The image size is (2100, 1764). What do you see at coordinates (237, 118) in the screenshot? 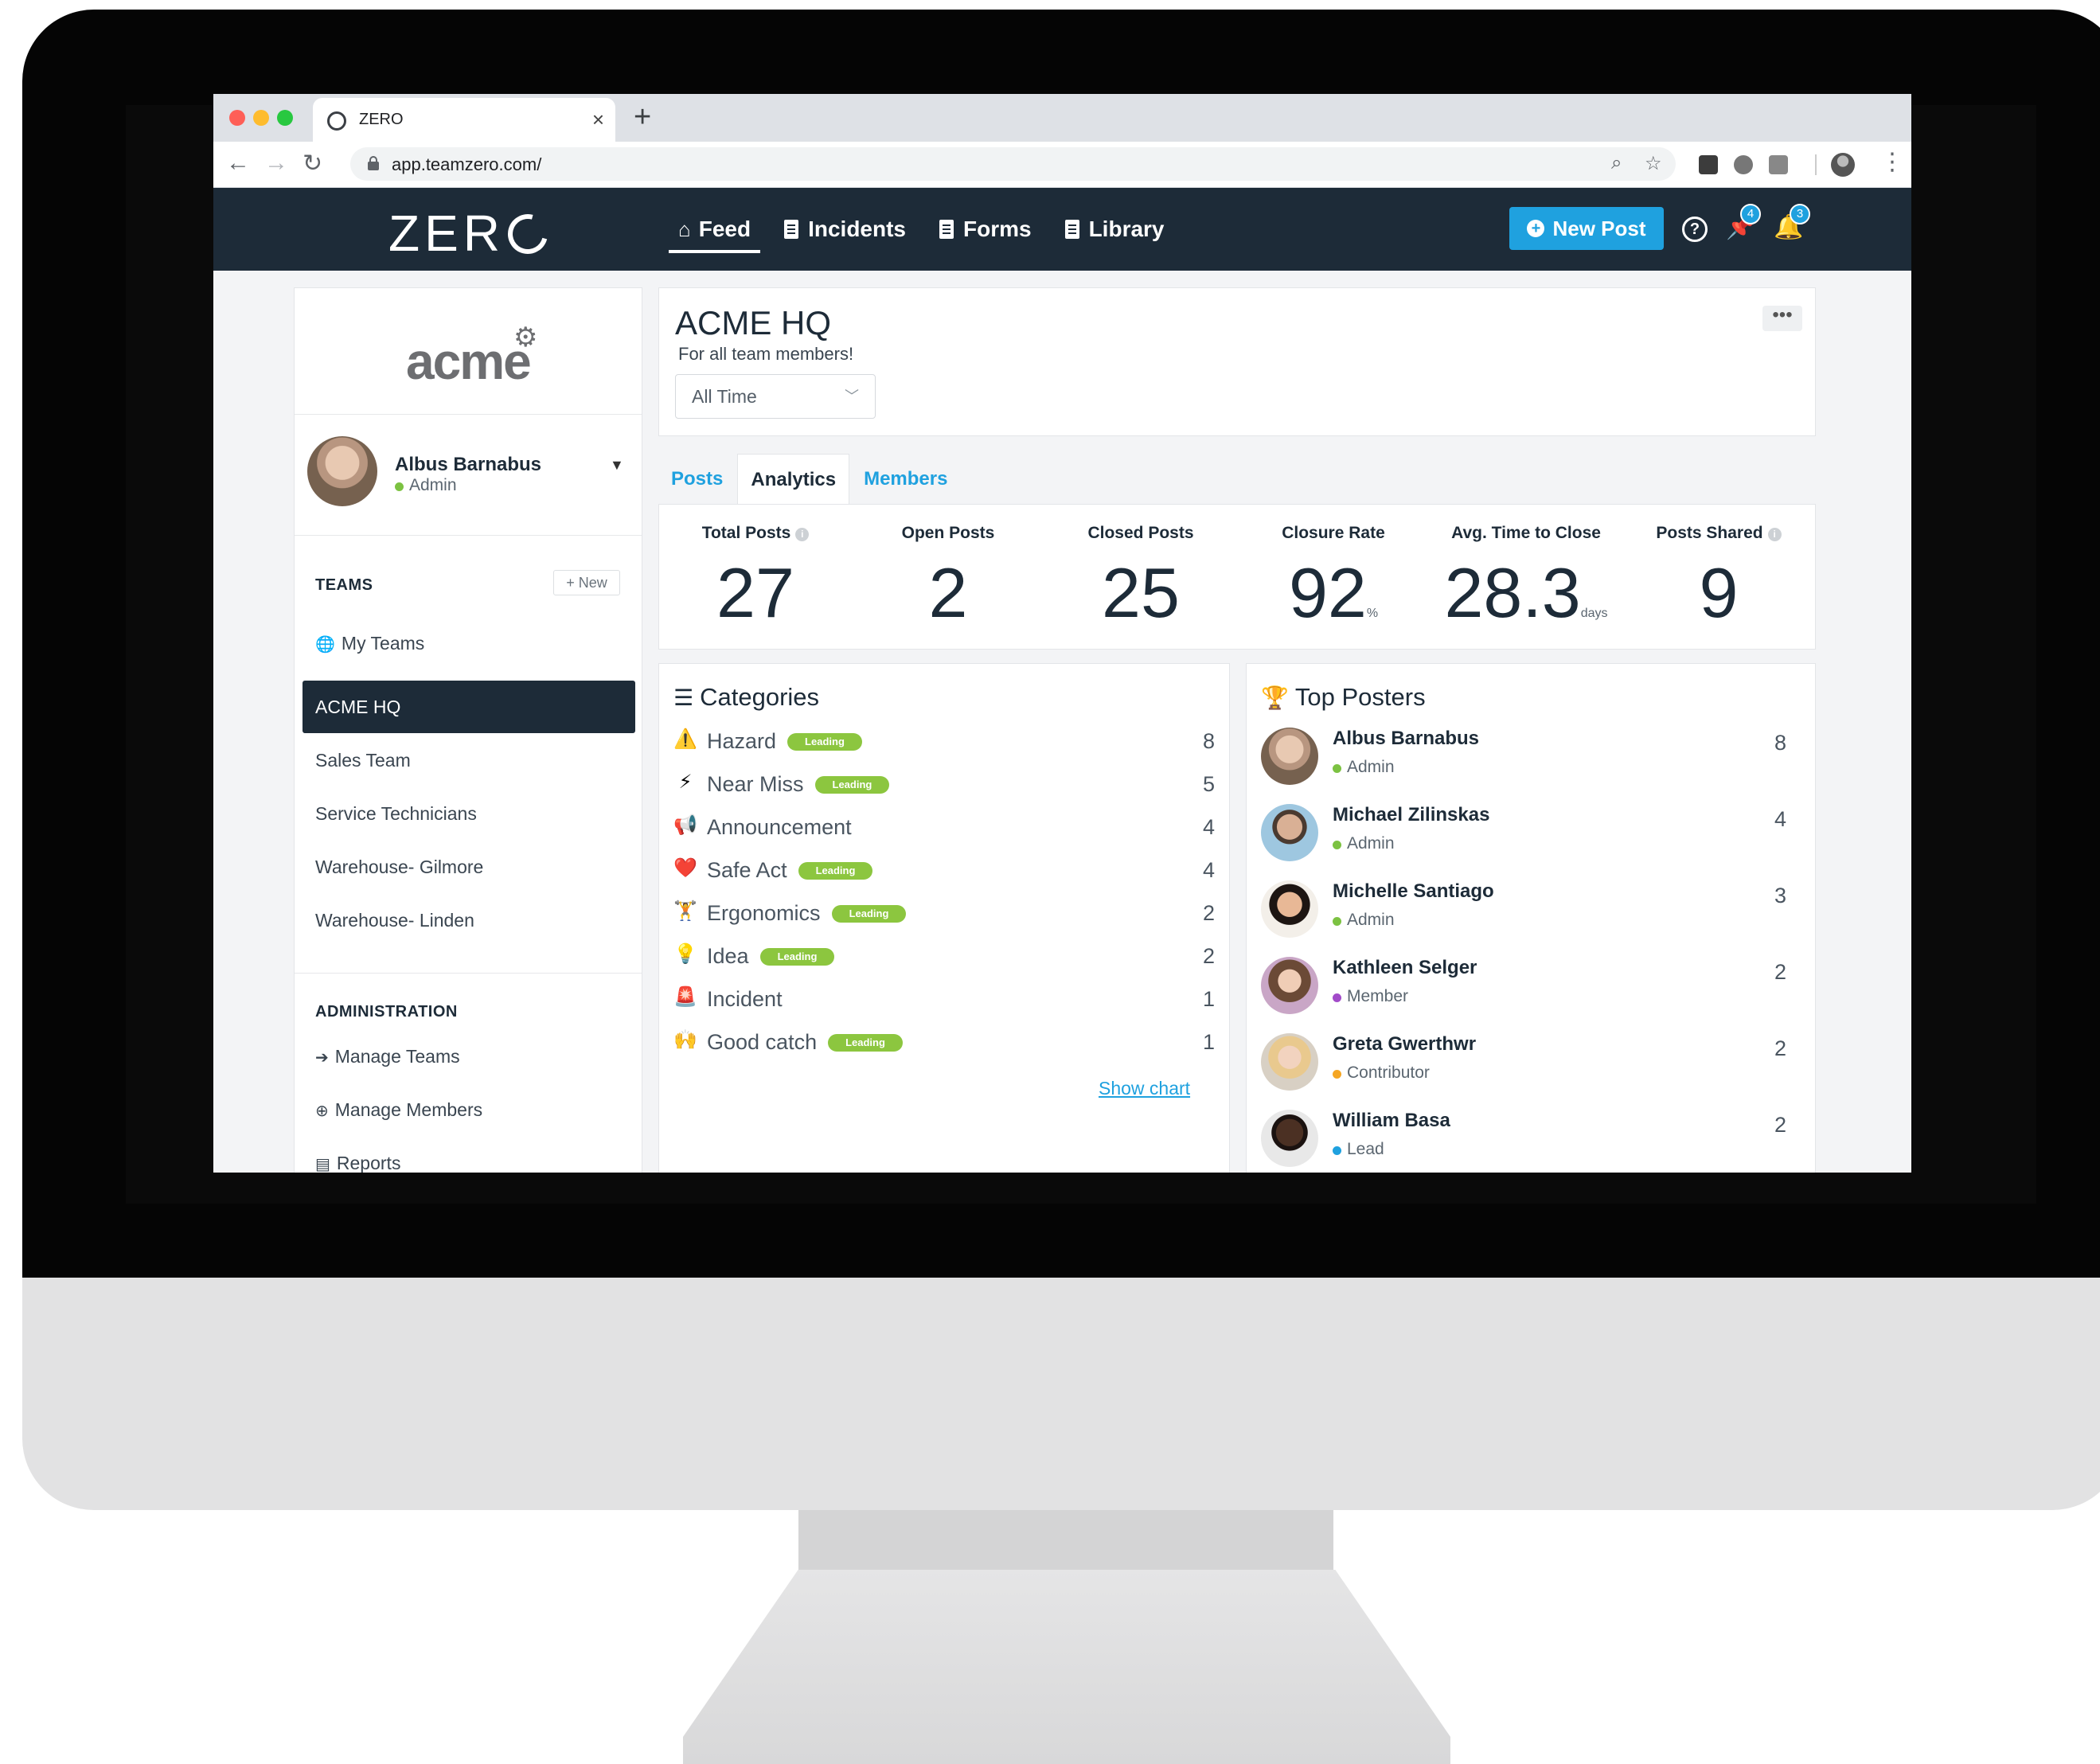
I see `window-close-dot` at bounding box center [237, 118].